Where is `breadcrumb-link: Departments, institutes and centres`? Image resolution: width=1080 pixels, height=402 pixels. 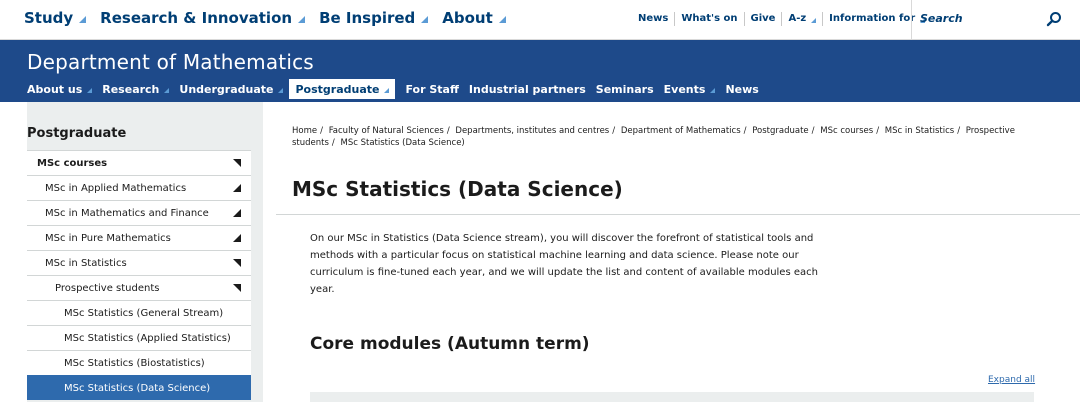 breadcrumb-link: Departments, institutes and centres is located at coordinates (532, 131).